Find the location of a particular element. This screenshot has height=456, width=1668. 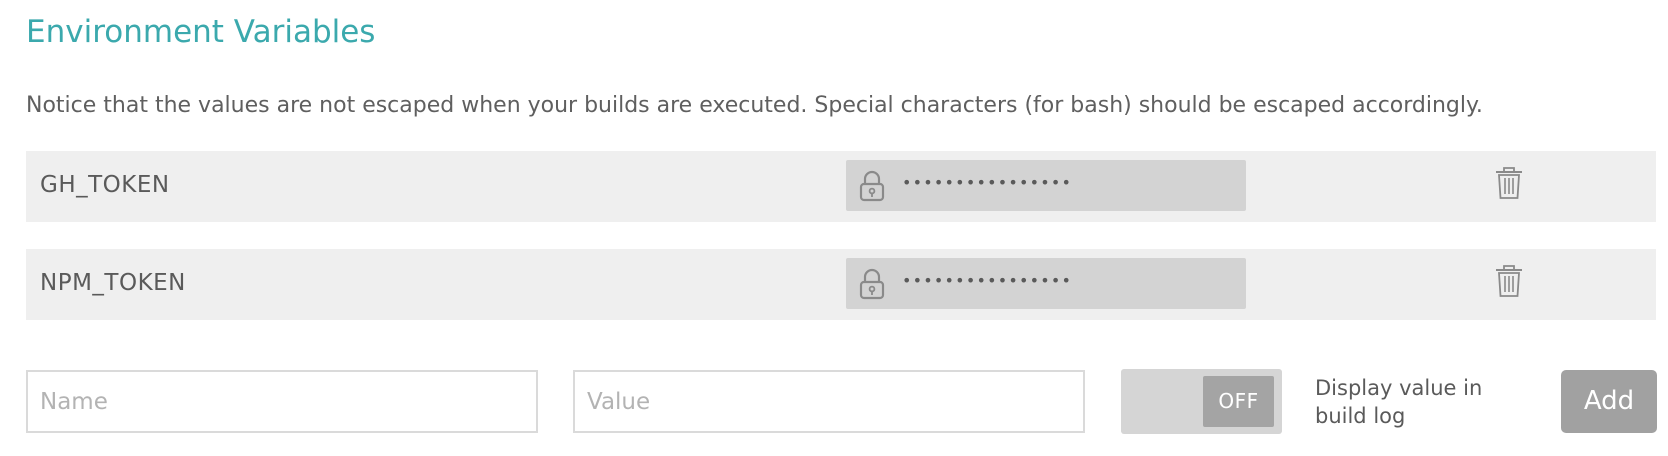

name-input is located at coordinates (282, 401).